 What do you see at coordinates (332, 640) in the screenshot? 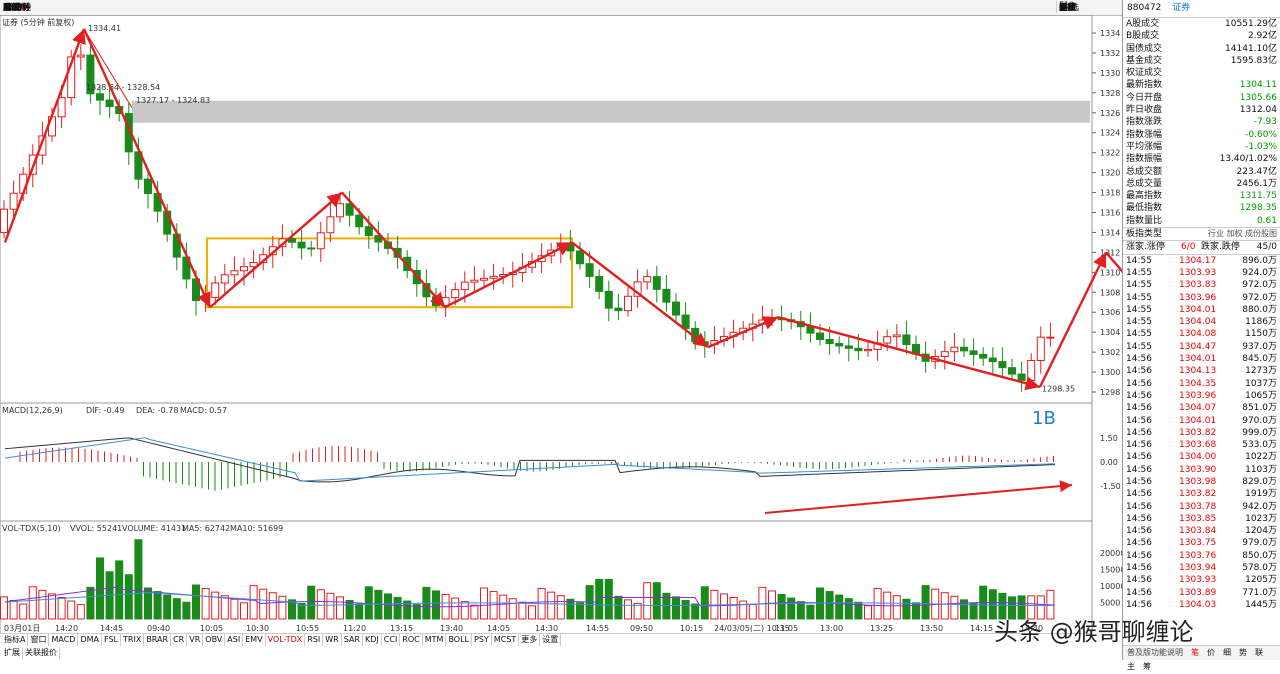
I see `indicator-tab: WR` at bounding box center [332, 640].